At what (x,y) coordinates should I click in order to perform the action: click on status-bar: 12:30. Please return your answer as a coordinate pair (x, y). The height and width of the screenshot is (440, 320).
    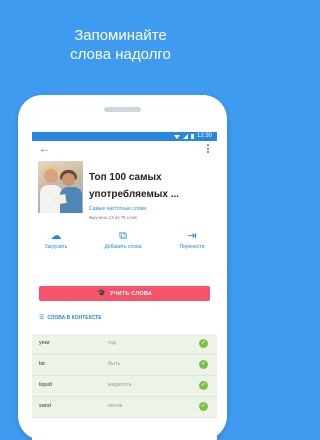
    Looking at the image, I should click on (124, 136).